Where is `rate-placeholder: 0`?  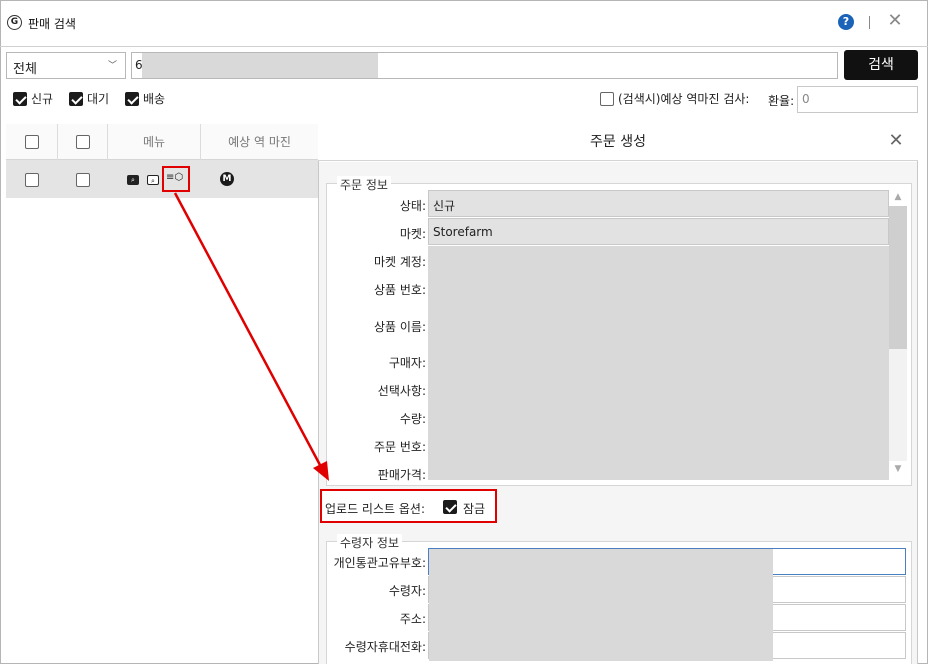 rate-placeholder: 0 is located at coordinates (806, 99).